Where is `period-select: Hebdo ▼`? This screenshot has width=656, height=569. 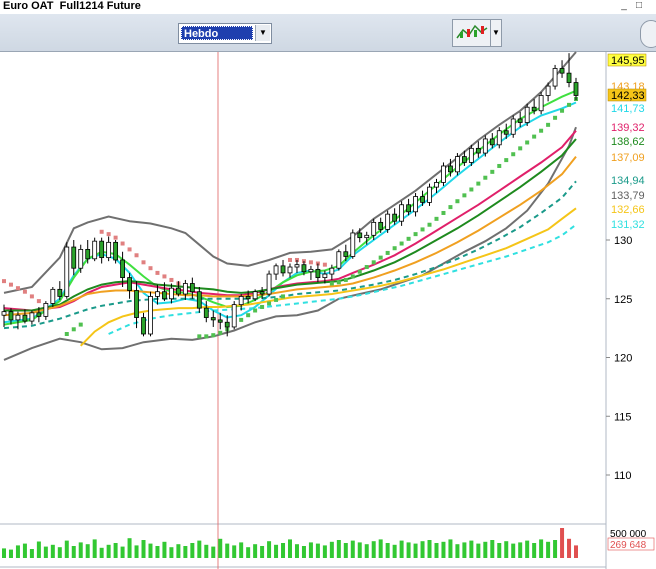 period-select: Hebdo ▼ is located at coordinates (225, 33).